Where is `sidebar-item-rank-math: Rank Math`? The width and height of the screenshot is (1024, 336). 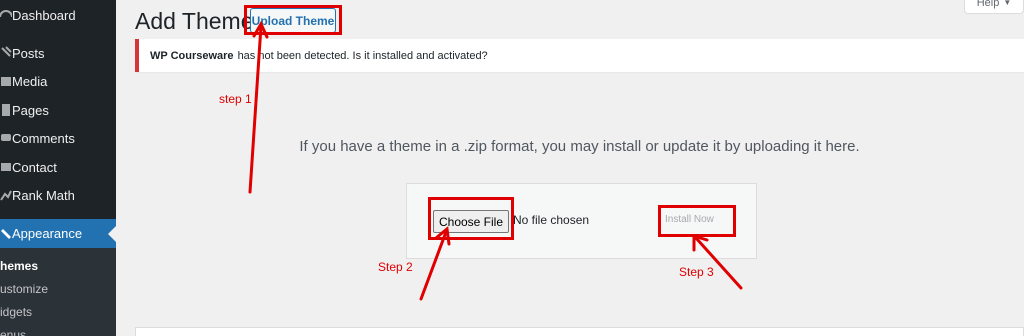 sidebar-item-rank-math: Rank Math is located at coordinates (58, 195).